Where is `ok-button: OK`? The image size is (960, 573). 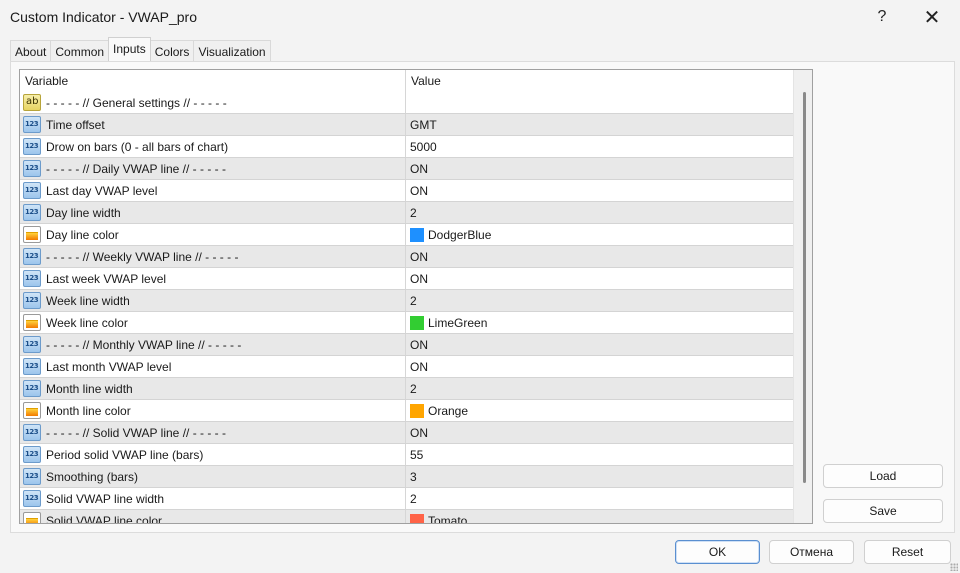 ok-button: OK is located at coordinates (717, 552).